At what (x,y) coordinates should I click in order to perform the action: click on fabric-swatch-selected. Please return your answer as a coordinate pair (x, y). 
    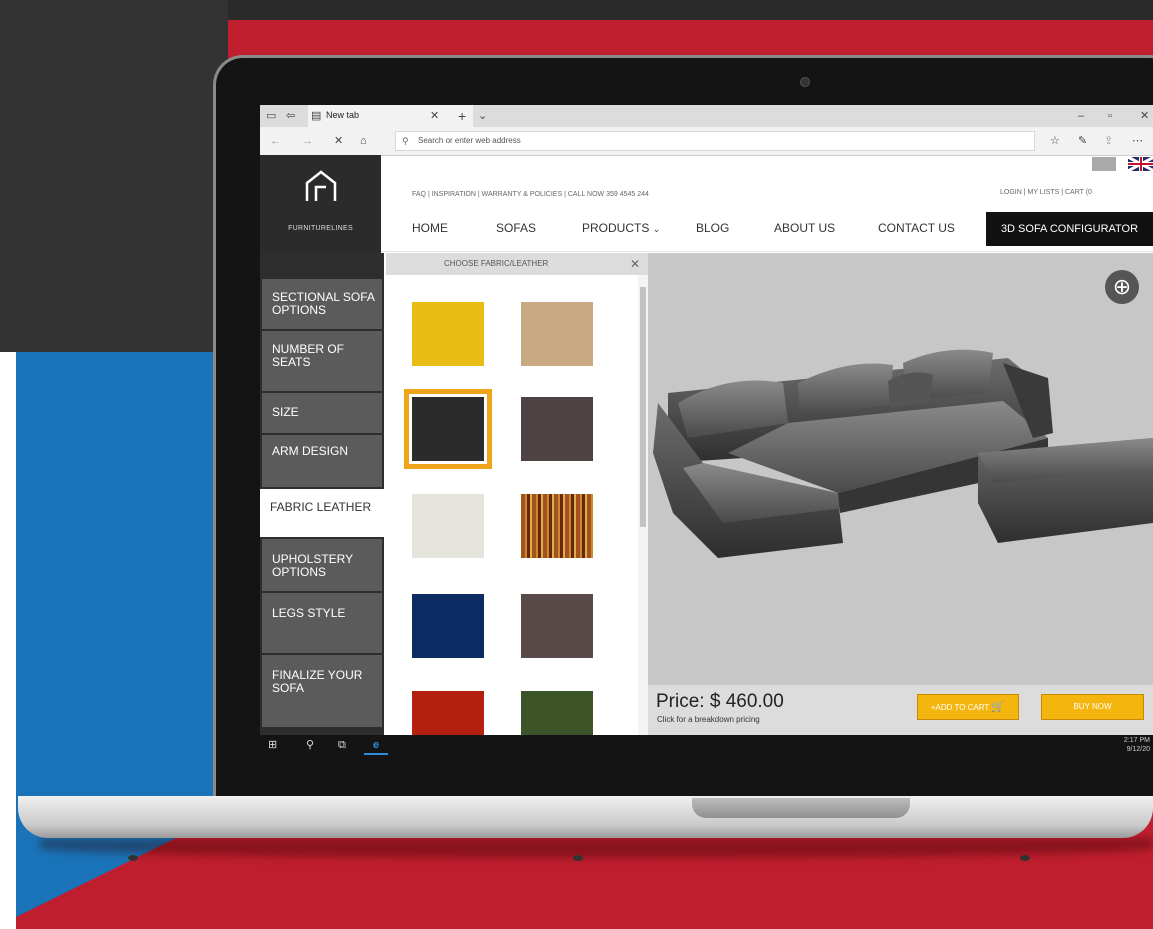
    Looking at the image, I should click on (448, 429).